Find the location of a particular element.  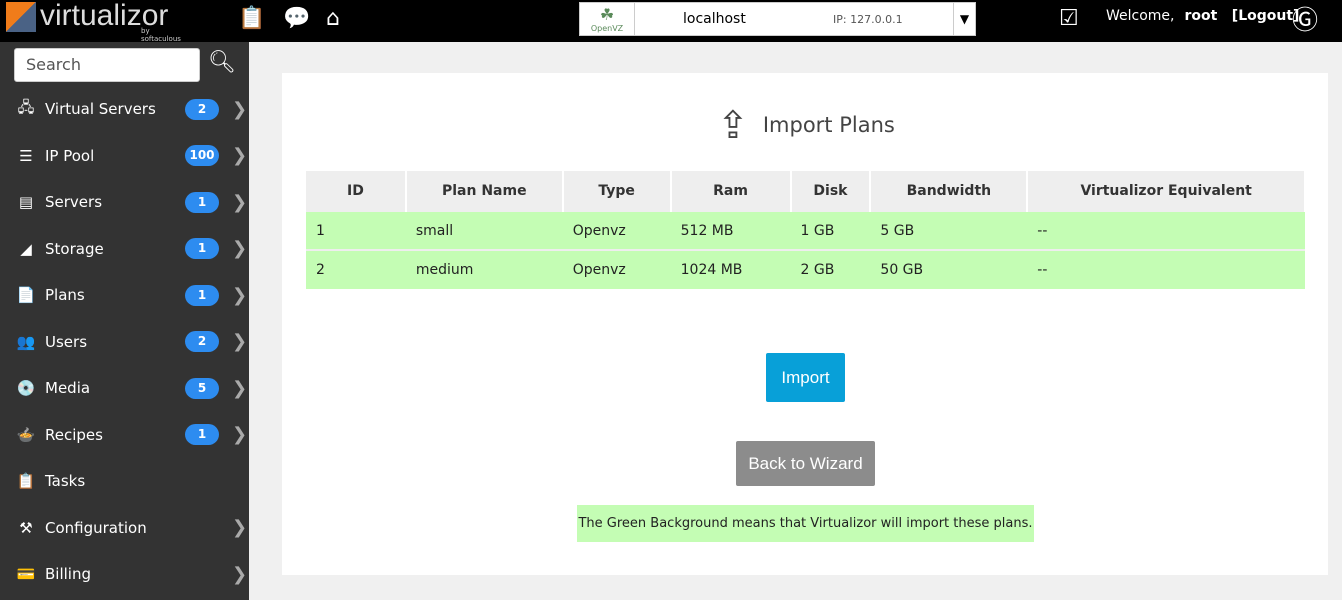

back-to-wizard-button: Back to Wizard is located at coordinates (805, 463).